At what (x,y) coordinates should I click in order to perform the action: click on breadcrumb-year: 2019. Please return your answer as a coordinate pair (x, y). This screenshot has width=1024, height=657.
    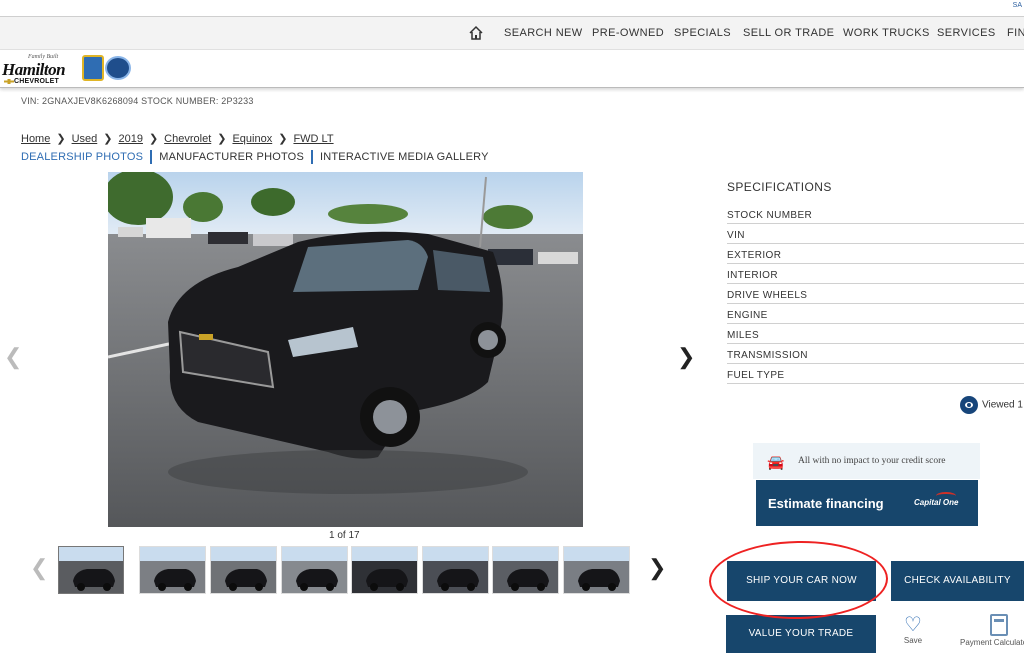
    Looking at the image, I should click on (130, 139).